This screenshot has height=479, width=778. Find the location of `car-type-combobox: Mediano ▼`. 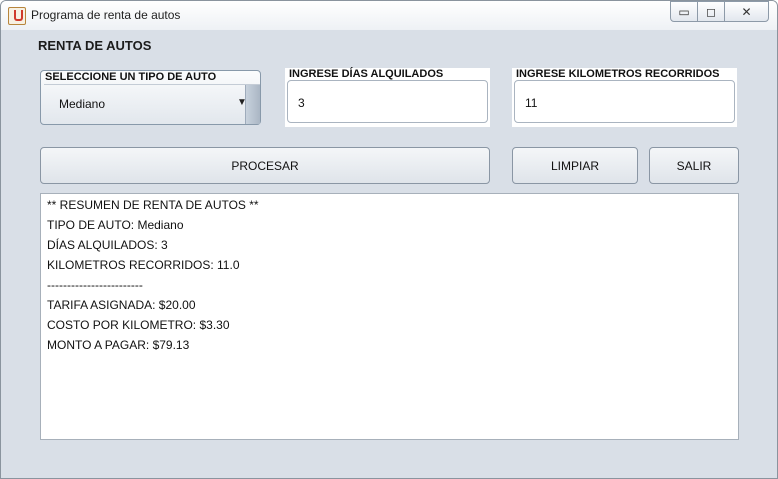

car-type-combobox: Mediano ▼ is located at coordinates (152, 104).